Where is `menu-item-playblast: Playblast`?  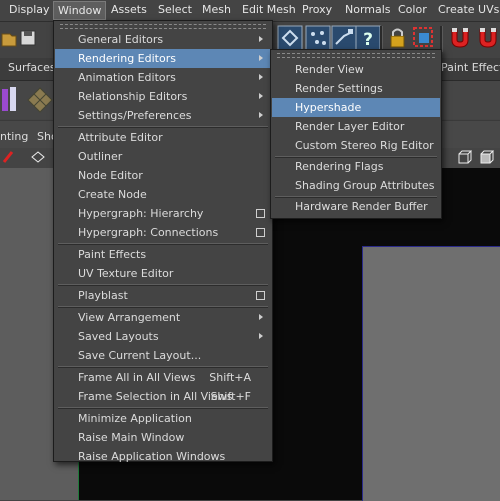
menu-item-playblast: Playblast is located at coordinates (163, 295).